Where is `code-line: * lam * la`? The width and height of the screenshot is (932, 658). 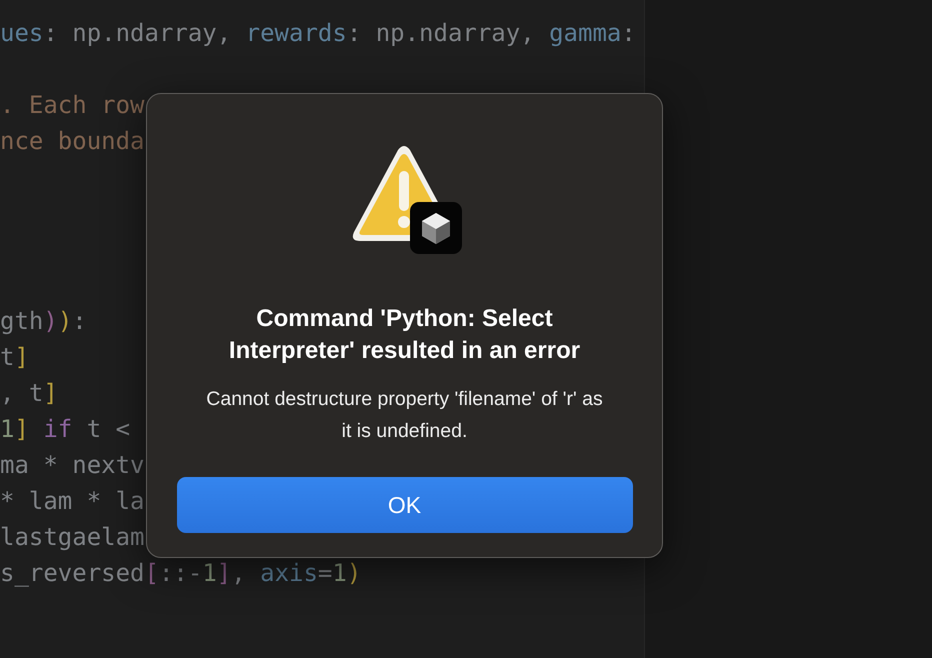
code-line: * lam * la is located at coordinates (72, 502).